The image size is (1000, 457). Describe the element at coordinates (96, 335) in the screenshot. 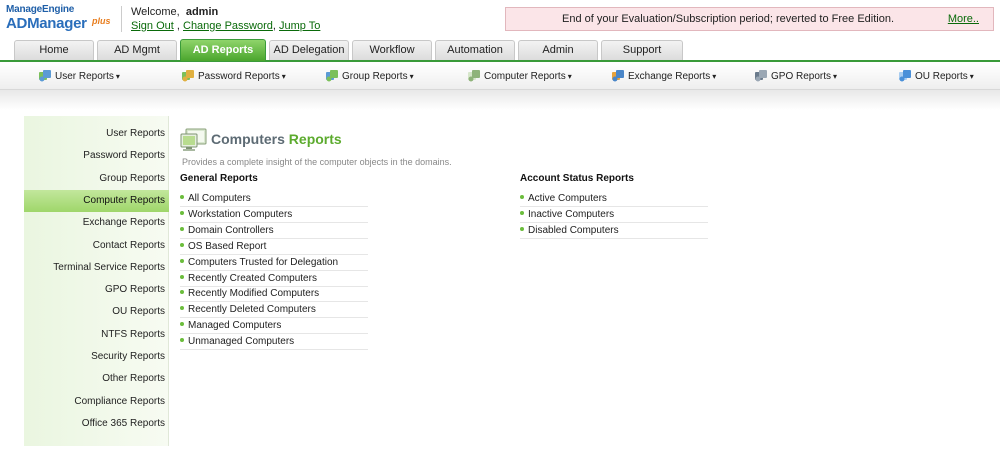

I see `sidebar-item-ntfs-reports: NTFS Reports` at that location.